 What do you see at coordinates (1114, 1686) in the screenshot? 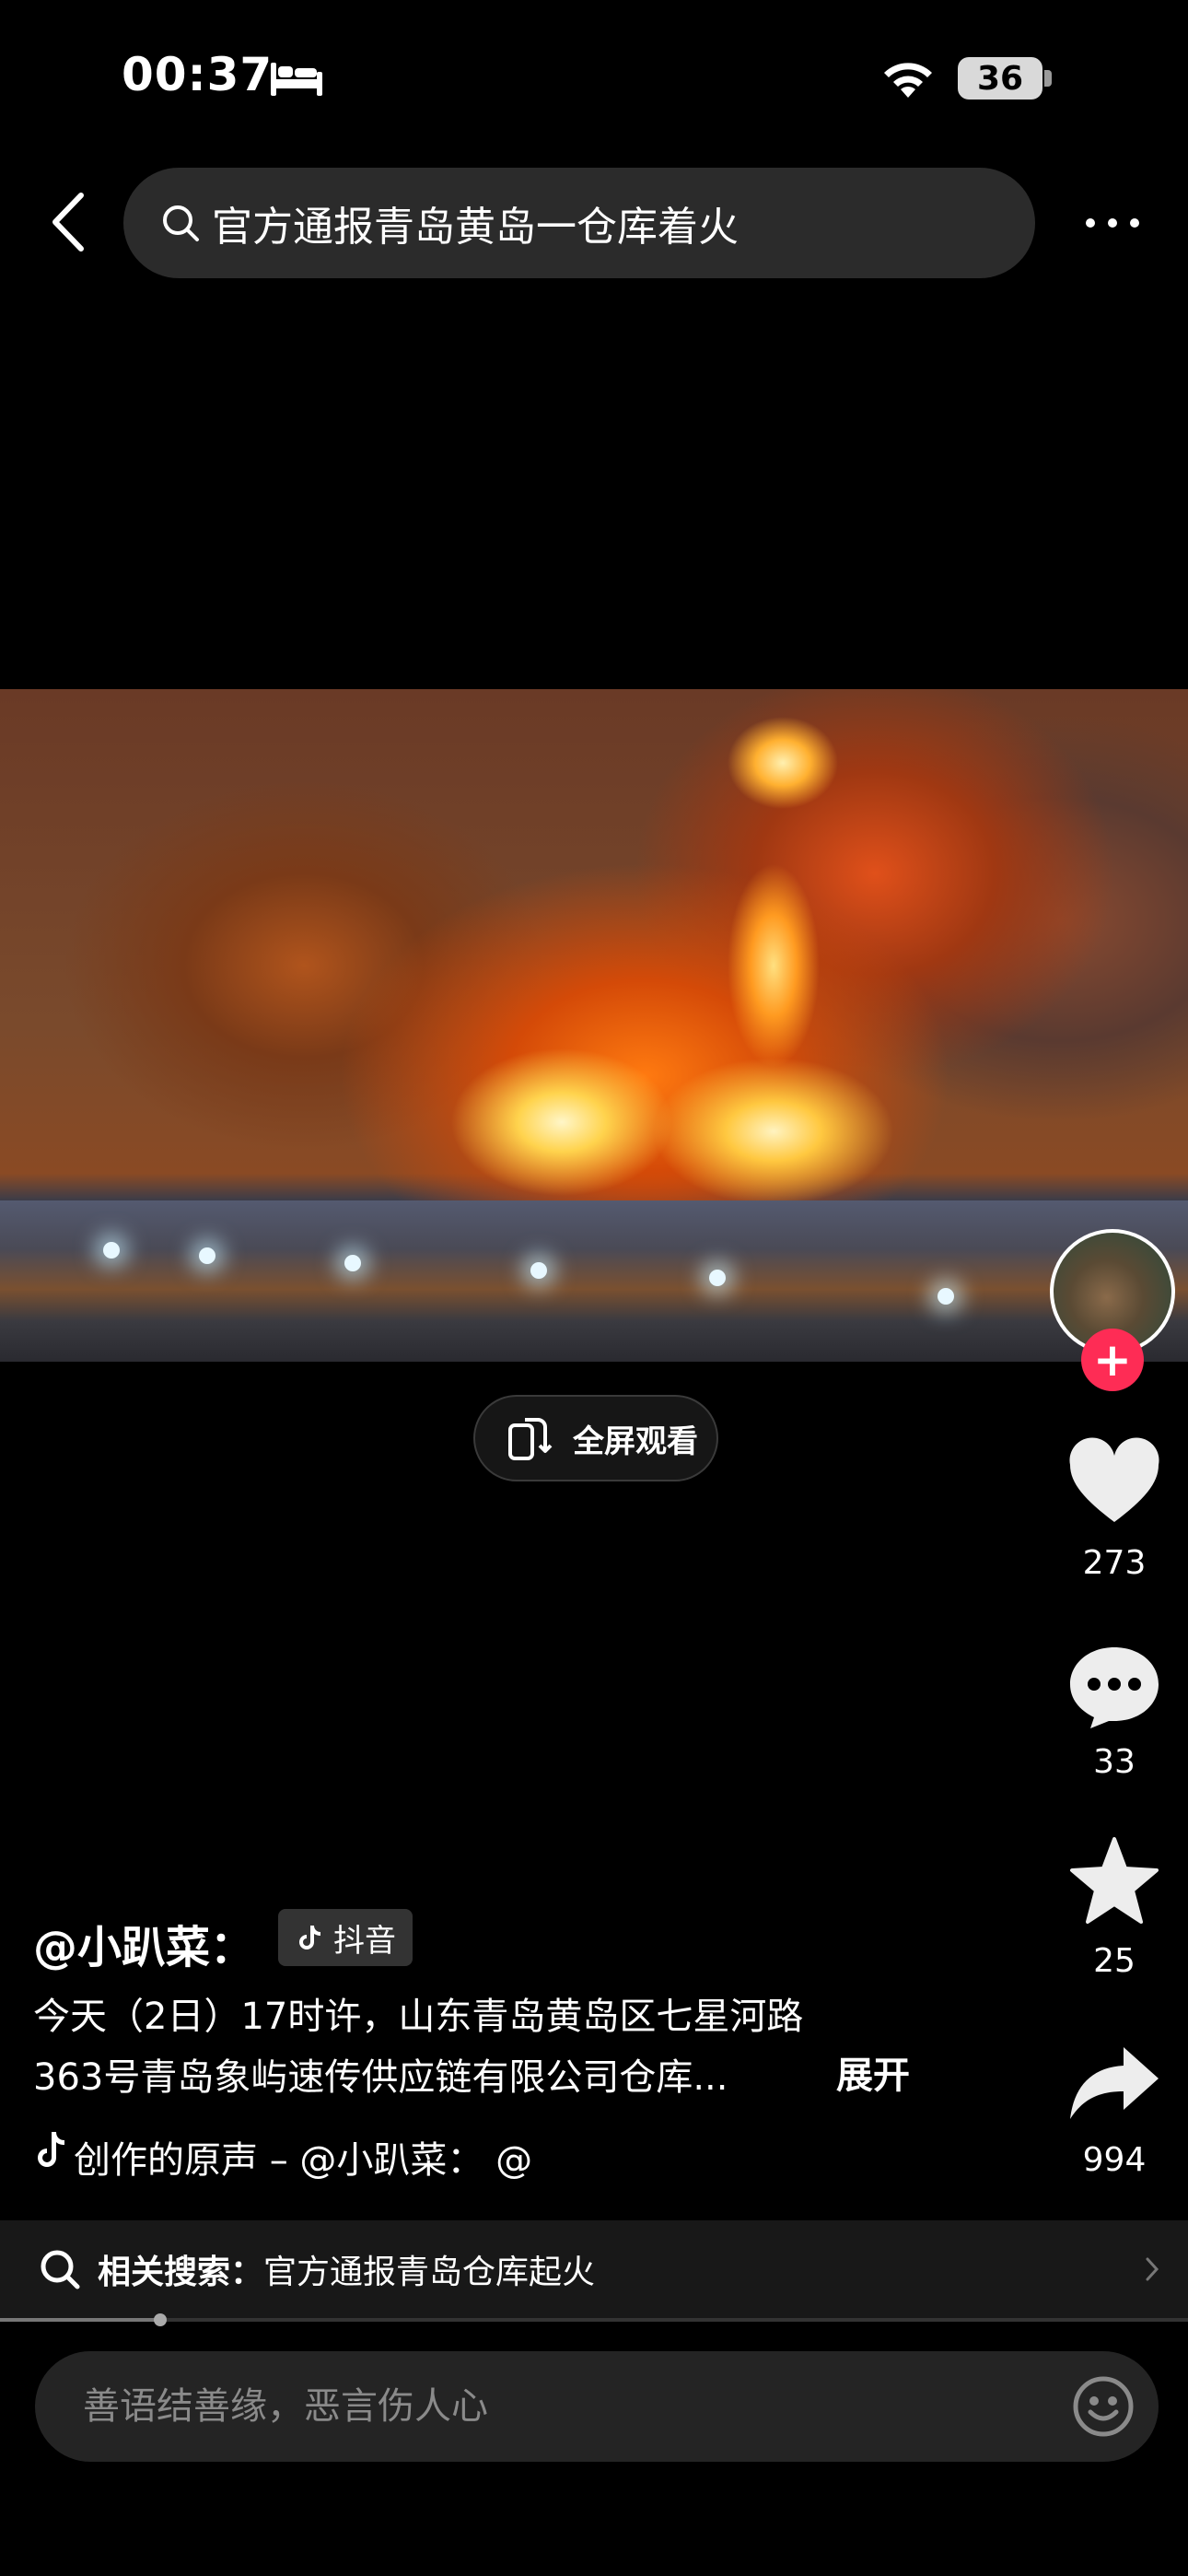
I see `comment-bubble-icon` at bounding box center [1114, 1686].